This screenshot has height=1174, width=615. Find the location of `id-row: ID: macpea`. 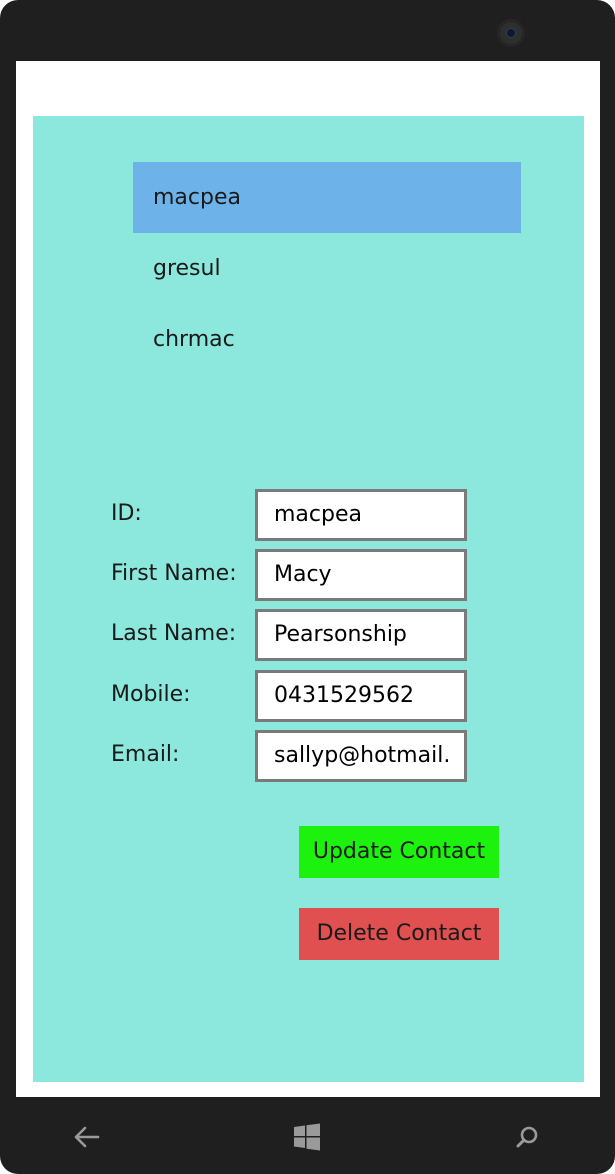

id-row: ID: macpea is located at coordinates (291, 515).